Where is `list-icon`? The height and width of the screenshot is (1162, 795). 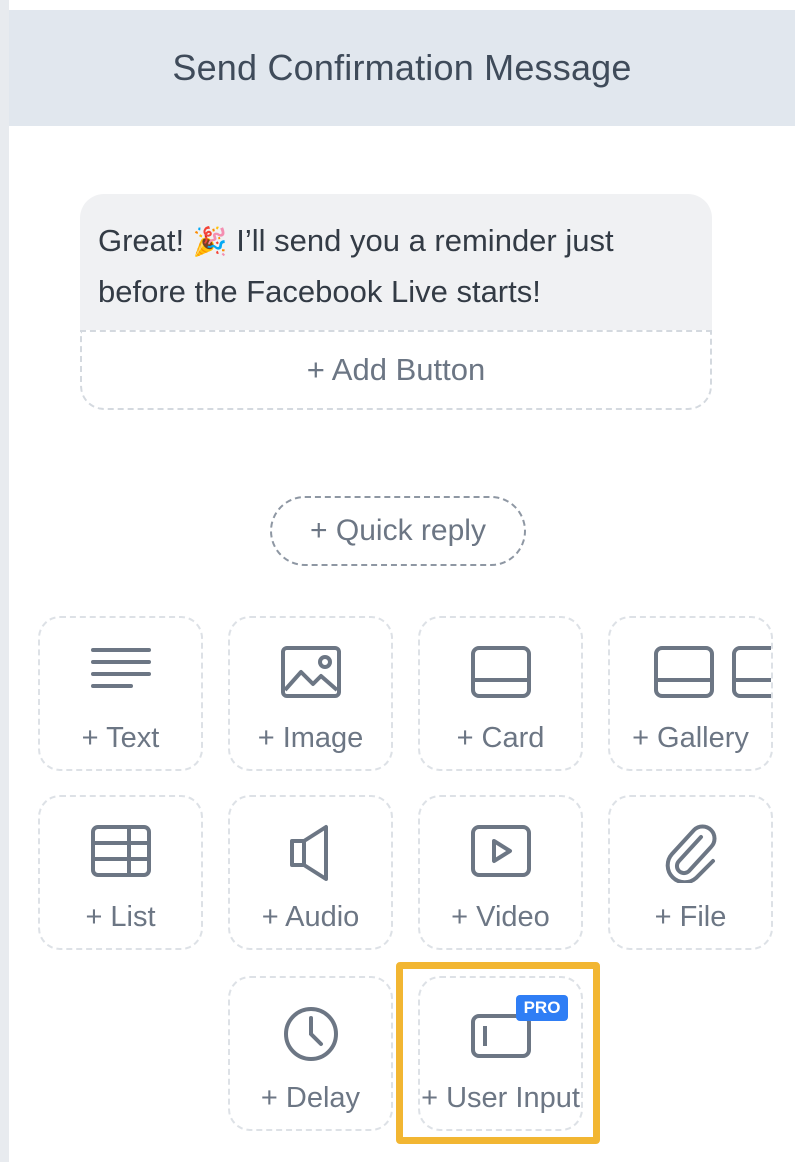 list-icon is located at coordinates (120, 851).